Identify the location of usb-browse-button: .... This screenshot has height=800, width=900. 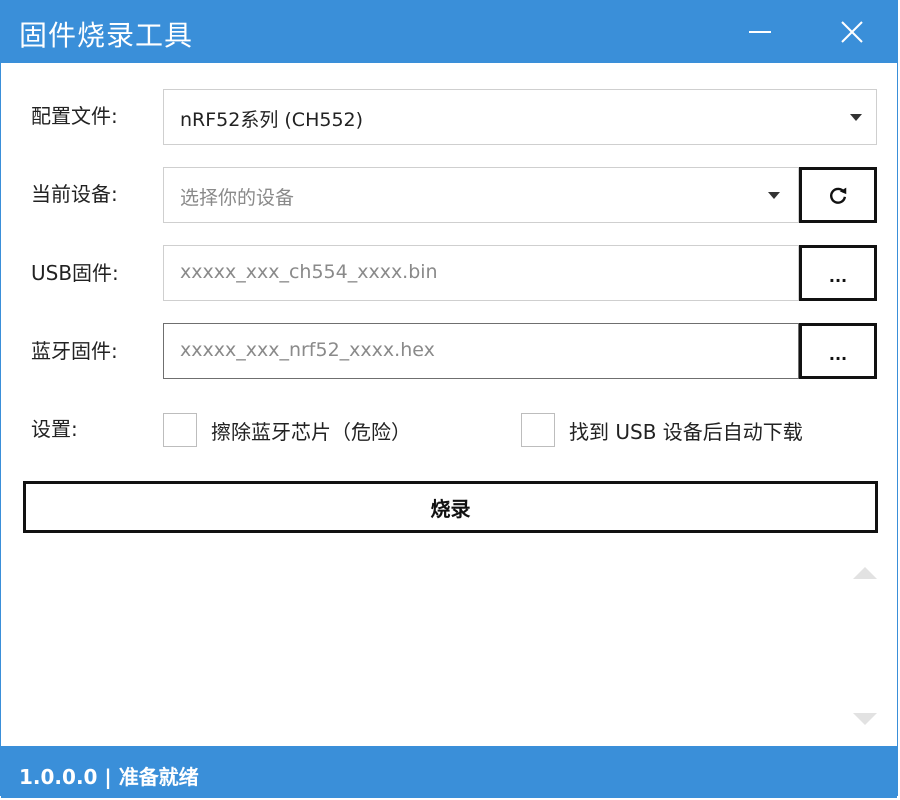
(838, 273).